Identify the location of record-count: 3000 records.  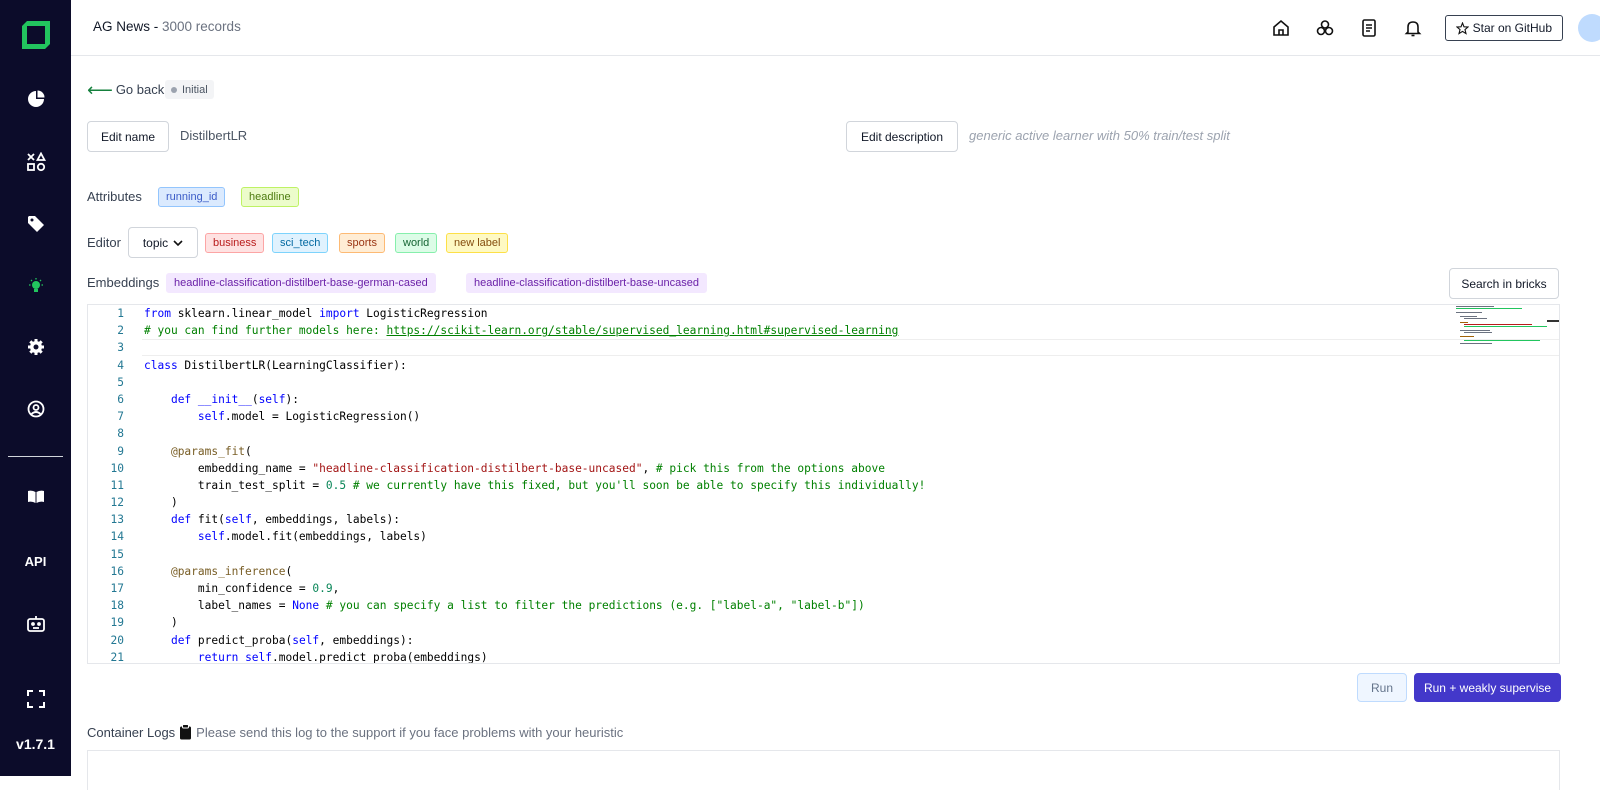
(201, 26).